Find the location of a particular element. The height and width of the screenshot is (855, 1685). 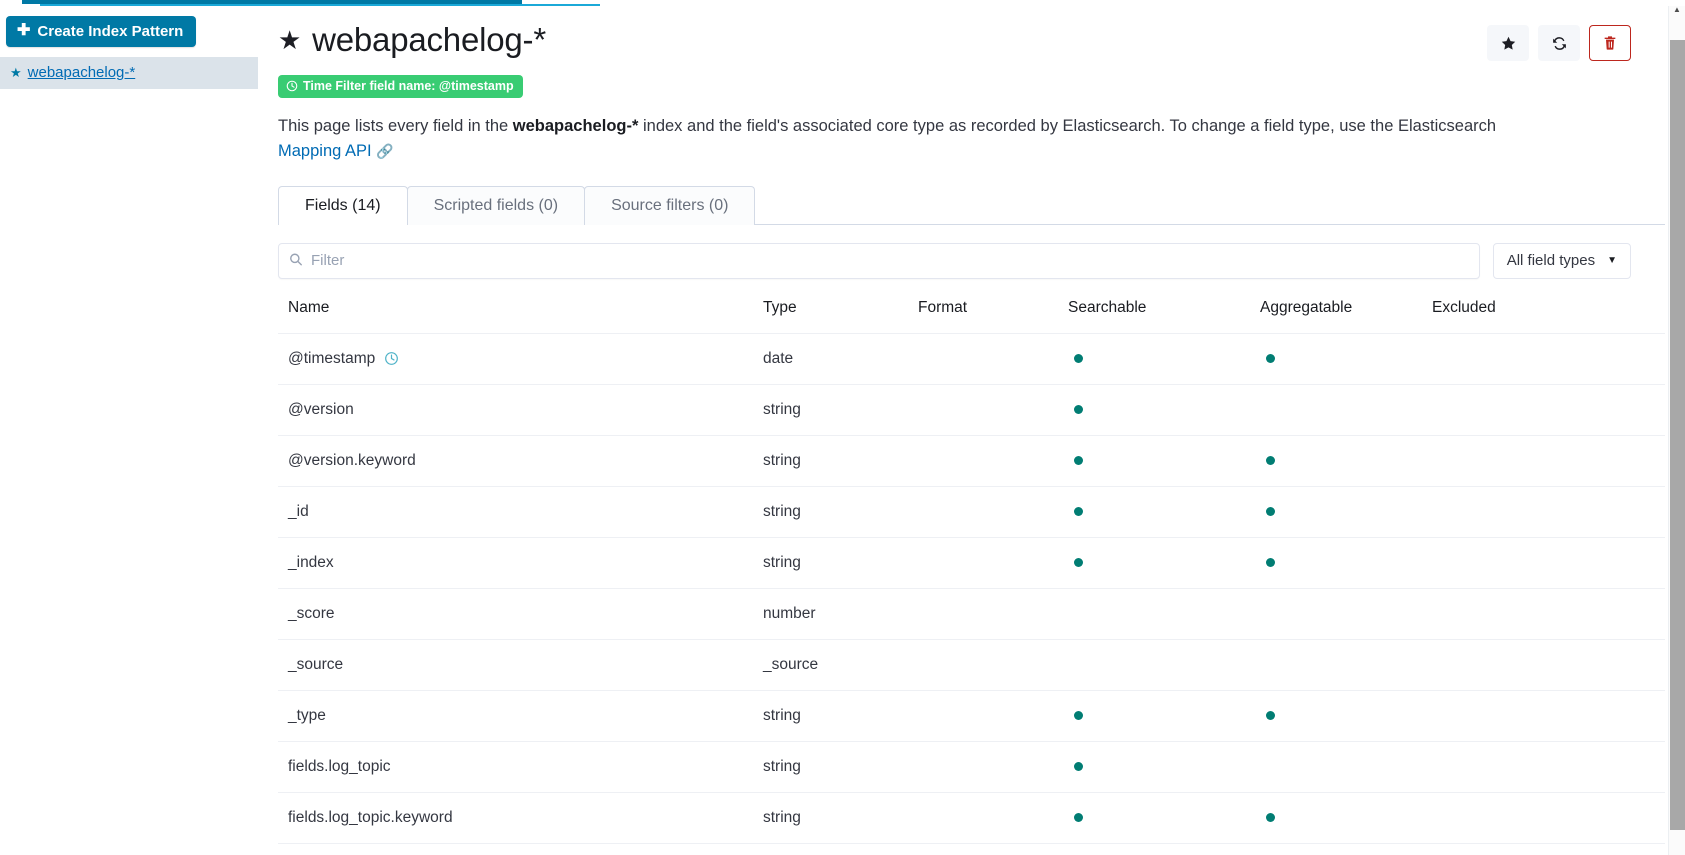

star-icon is located at coordinates (1508, 43).